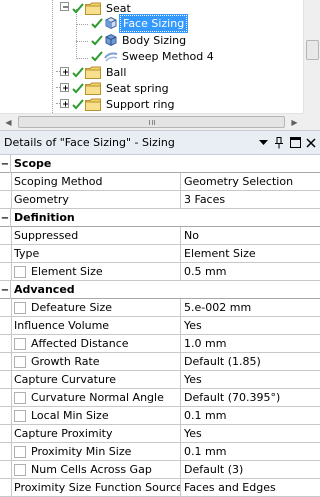 The image size is (320, 497). I want to click on property-row-capture-proximity: Capture Proximity Yes, so click(160, 434).